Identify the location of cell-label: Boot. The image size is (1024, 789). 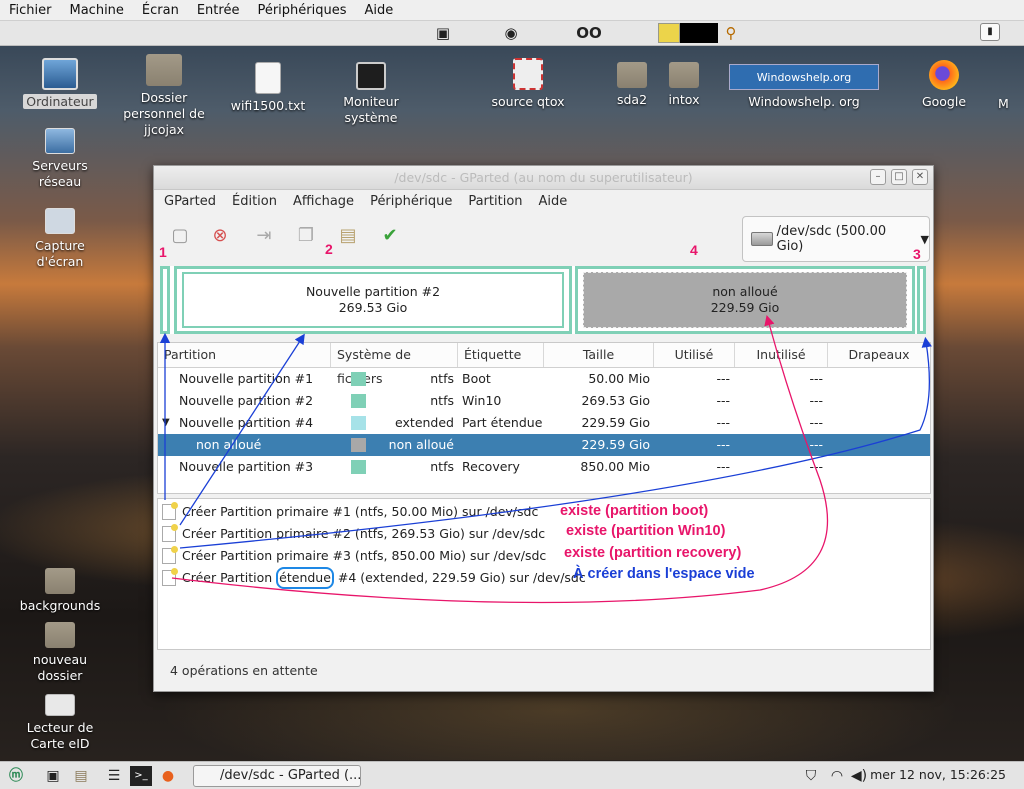
(476, 378).